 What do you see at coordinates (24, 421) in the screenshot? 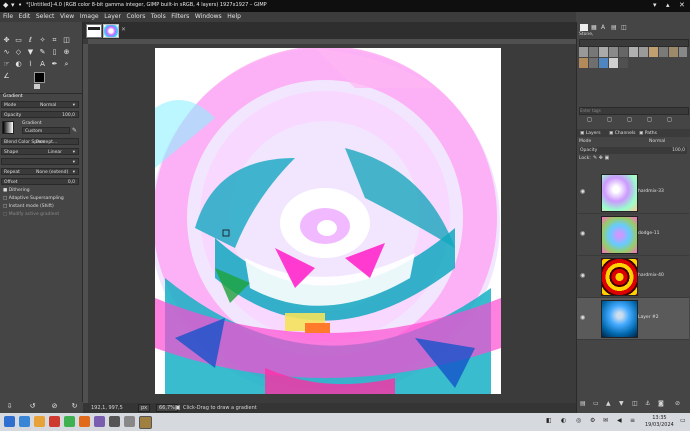
I see `file-manager-icon` at bounding box center [24, 421].